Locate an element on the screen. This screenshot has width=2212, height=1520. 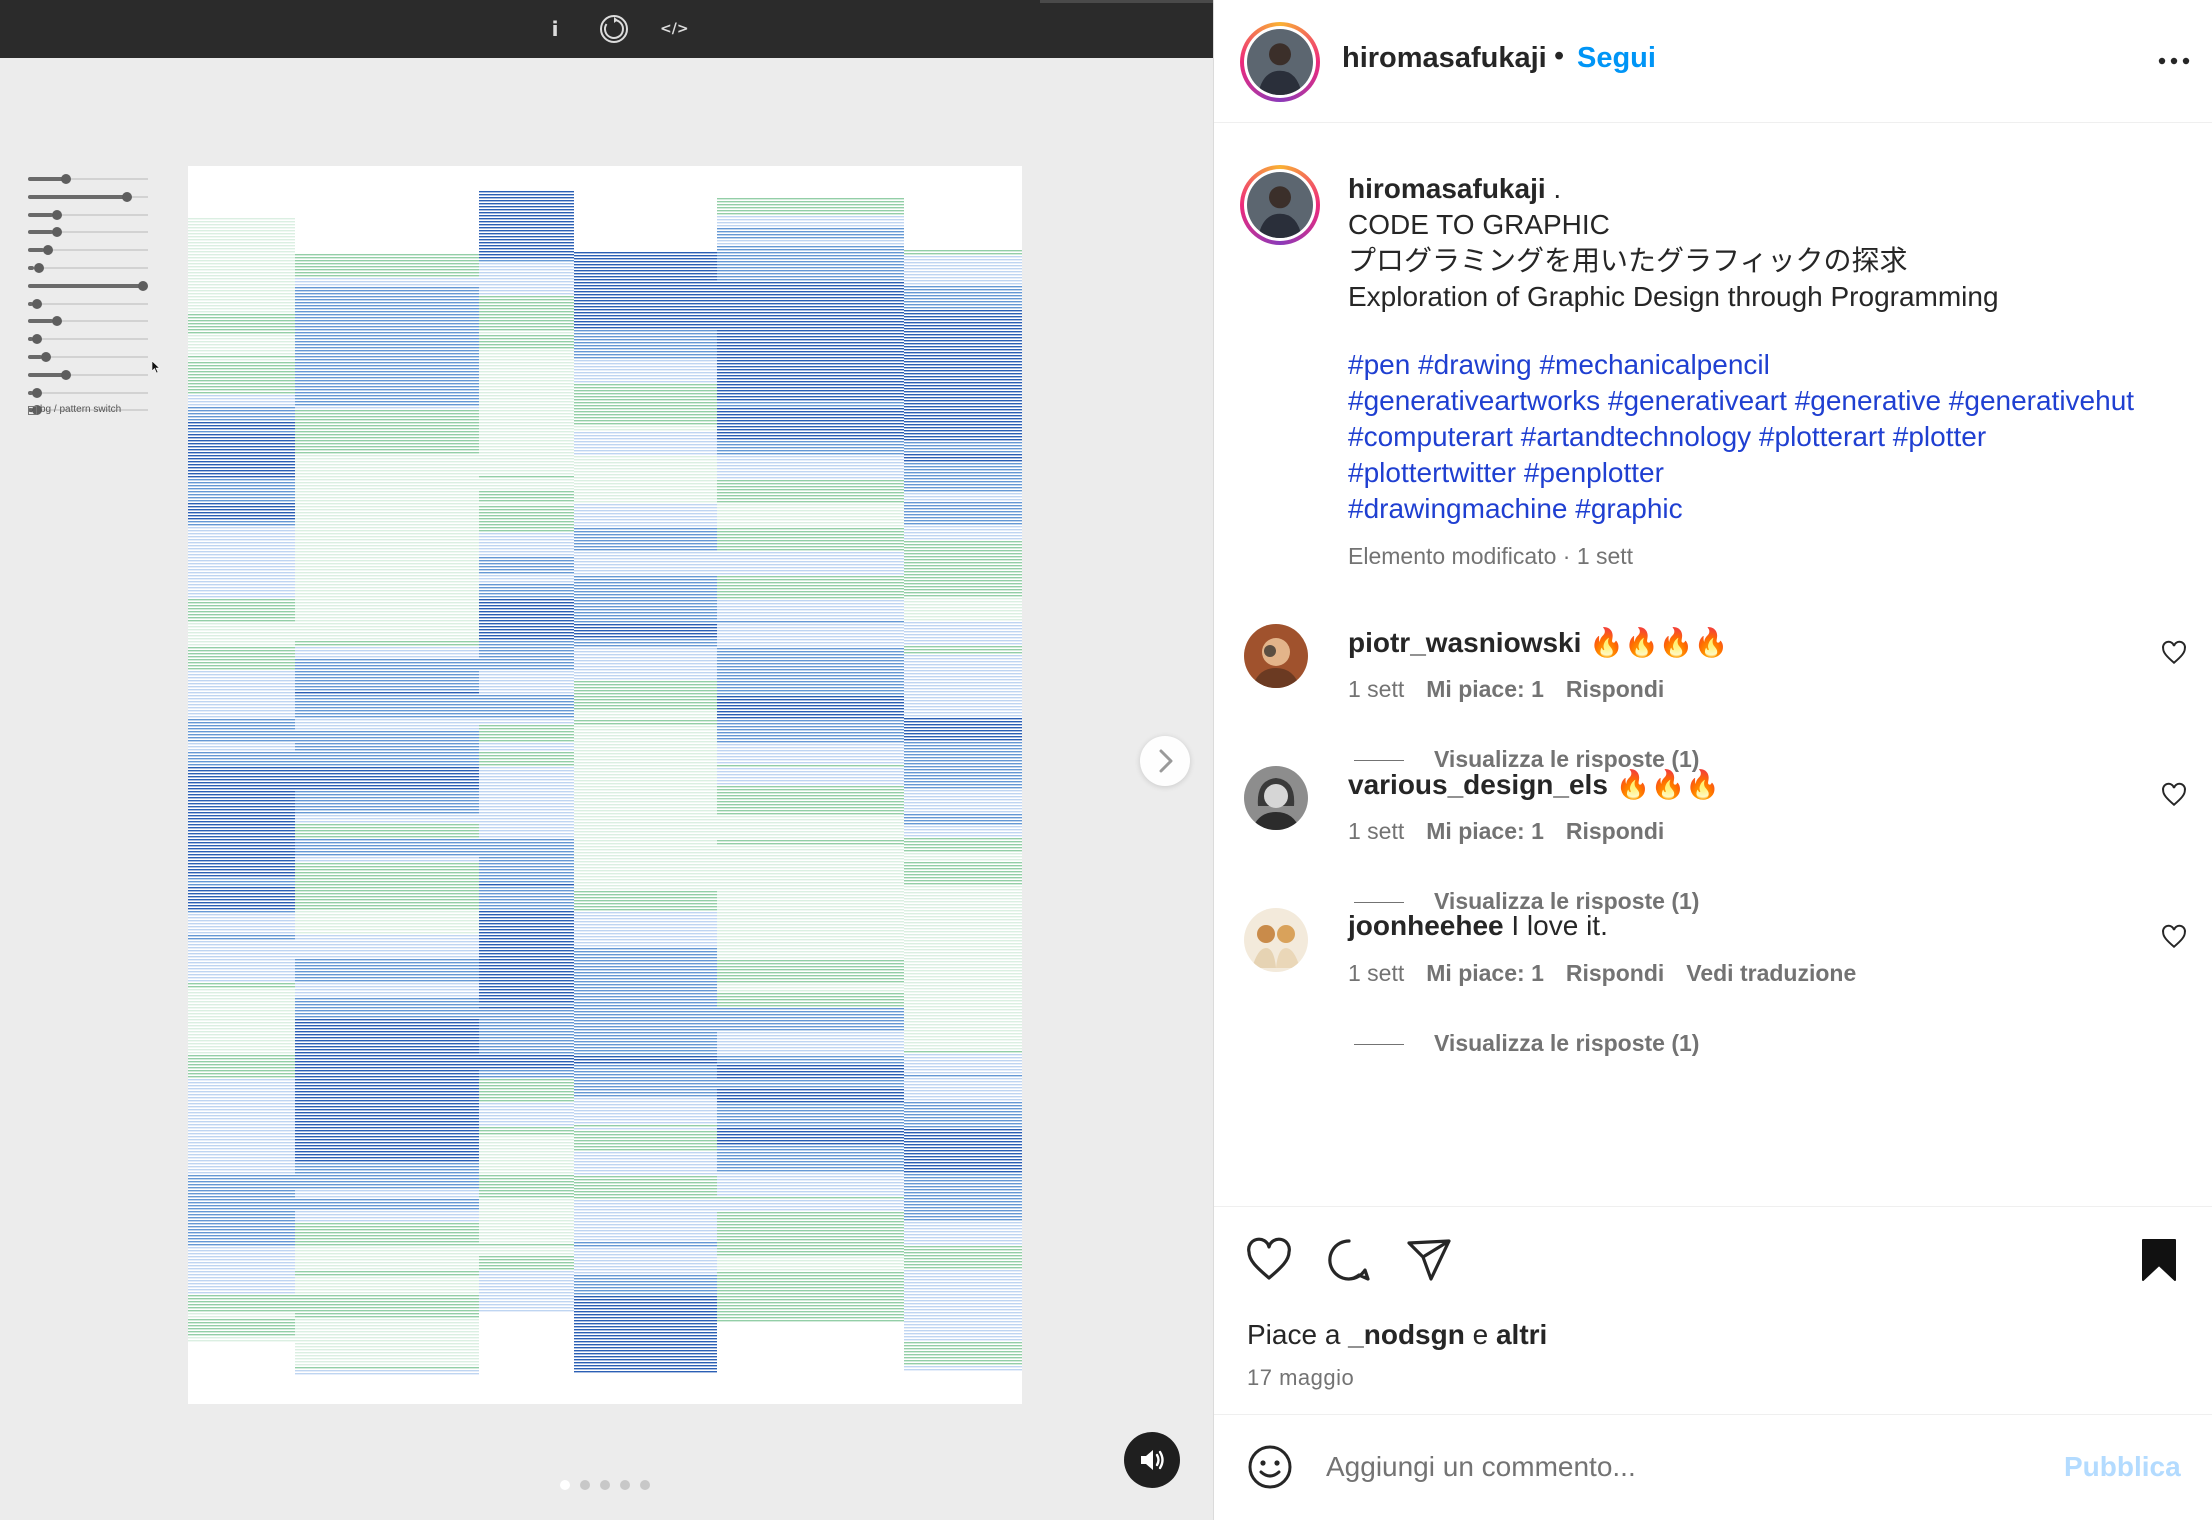
comment-input is located at coordinates (1666, 1467).